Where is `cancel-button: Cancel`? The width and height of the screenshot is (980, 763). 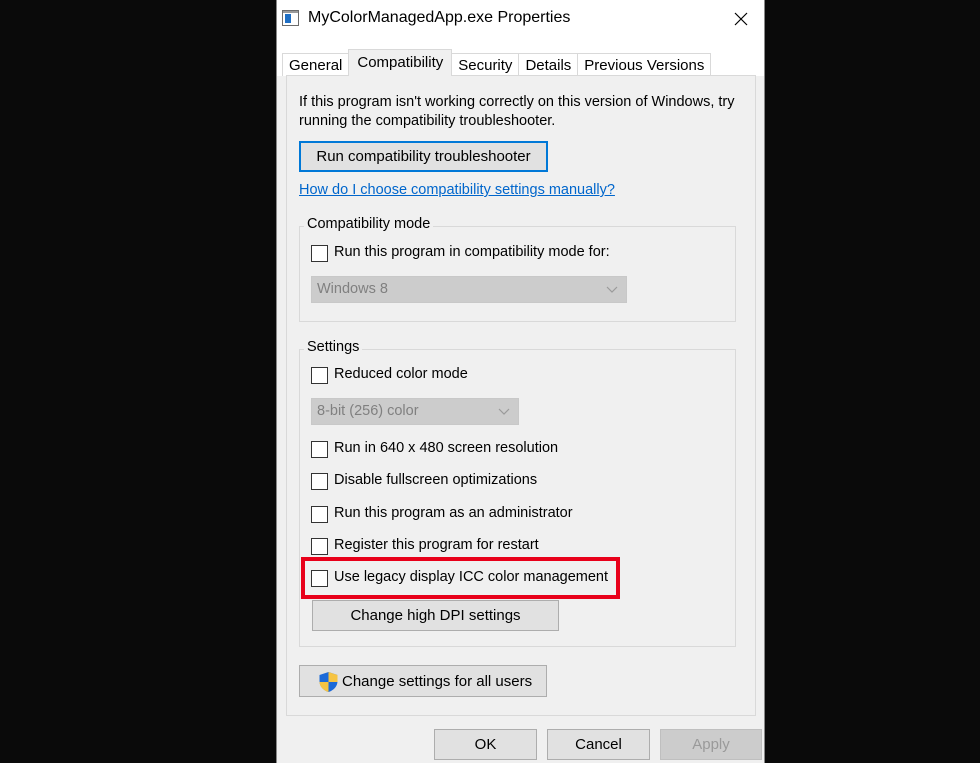 cancel-button: Cancel is located at coordinates (598, 744).